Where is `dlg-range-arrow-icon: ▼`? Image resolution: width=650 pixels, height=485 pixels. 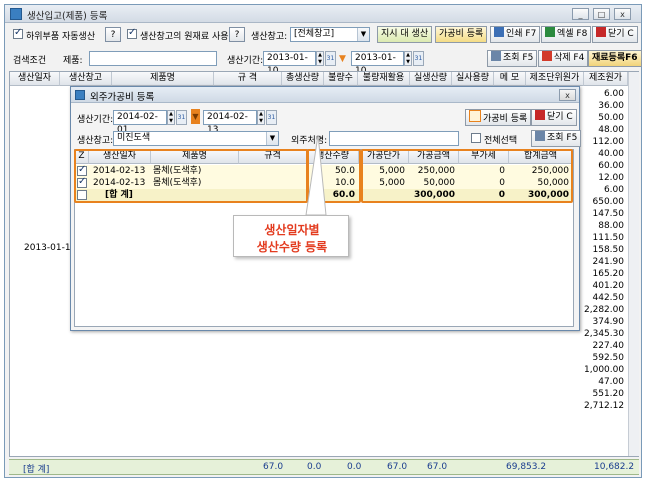 dlg-range-arrow-icon: ▼ is located at coordinates (195, 116).